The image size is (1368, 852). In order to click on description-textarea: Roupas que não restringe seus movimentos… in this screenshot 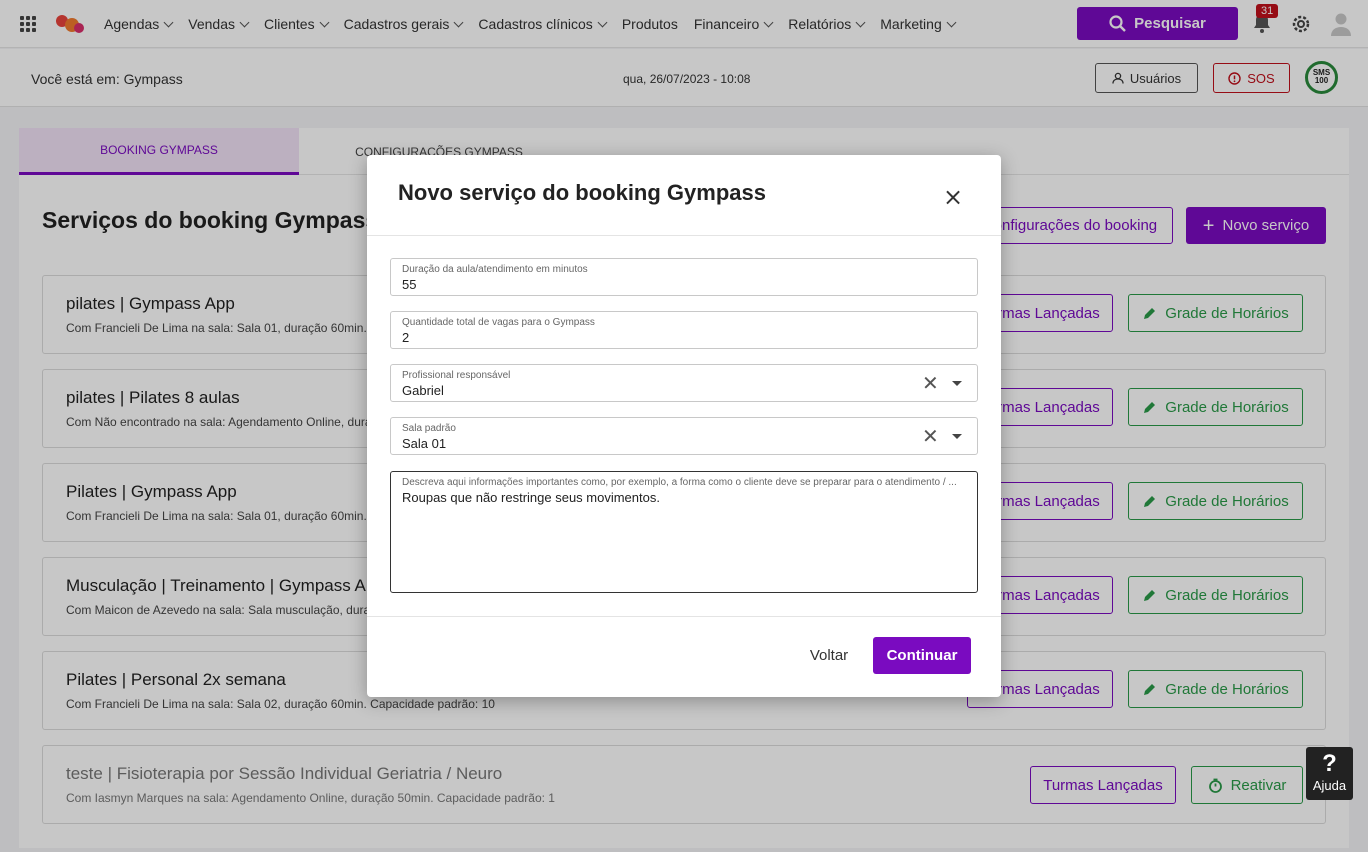, I will do `click(682, 535)`.